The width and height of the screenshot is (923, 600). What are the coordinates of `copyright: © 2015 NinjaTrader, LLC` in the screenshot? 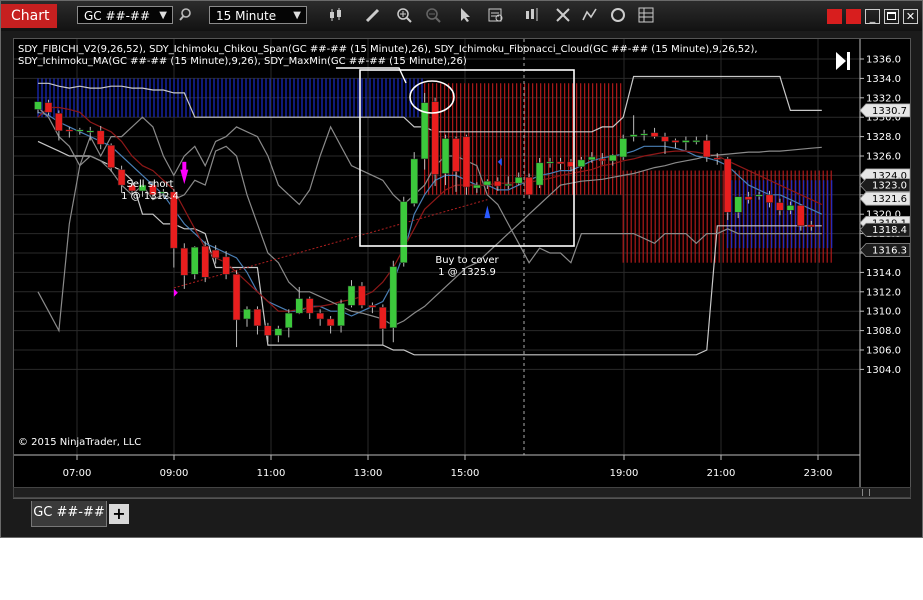 It's located at (80, 442).